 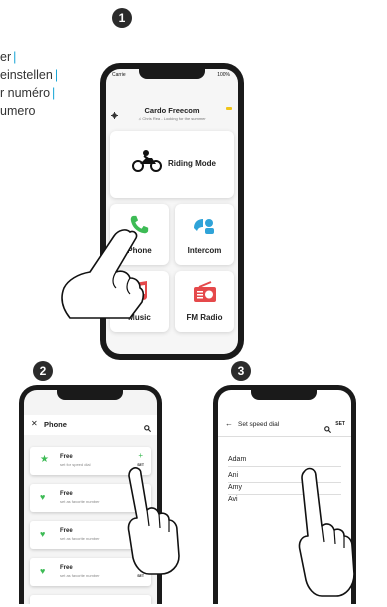 I want to click on now-playing-text: Chris Rea - Looking for the summer, so click(x=174, y=118).